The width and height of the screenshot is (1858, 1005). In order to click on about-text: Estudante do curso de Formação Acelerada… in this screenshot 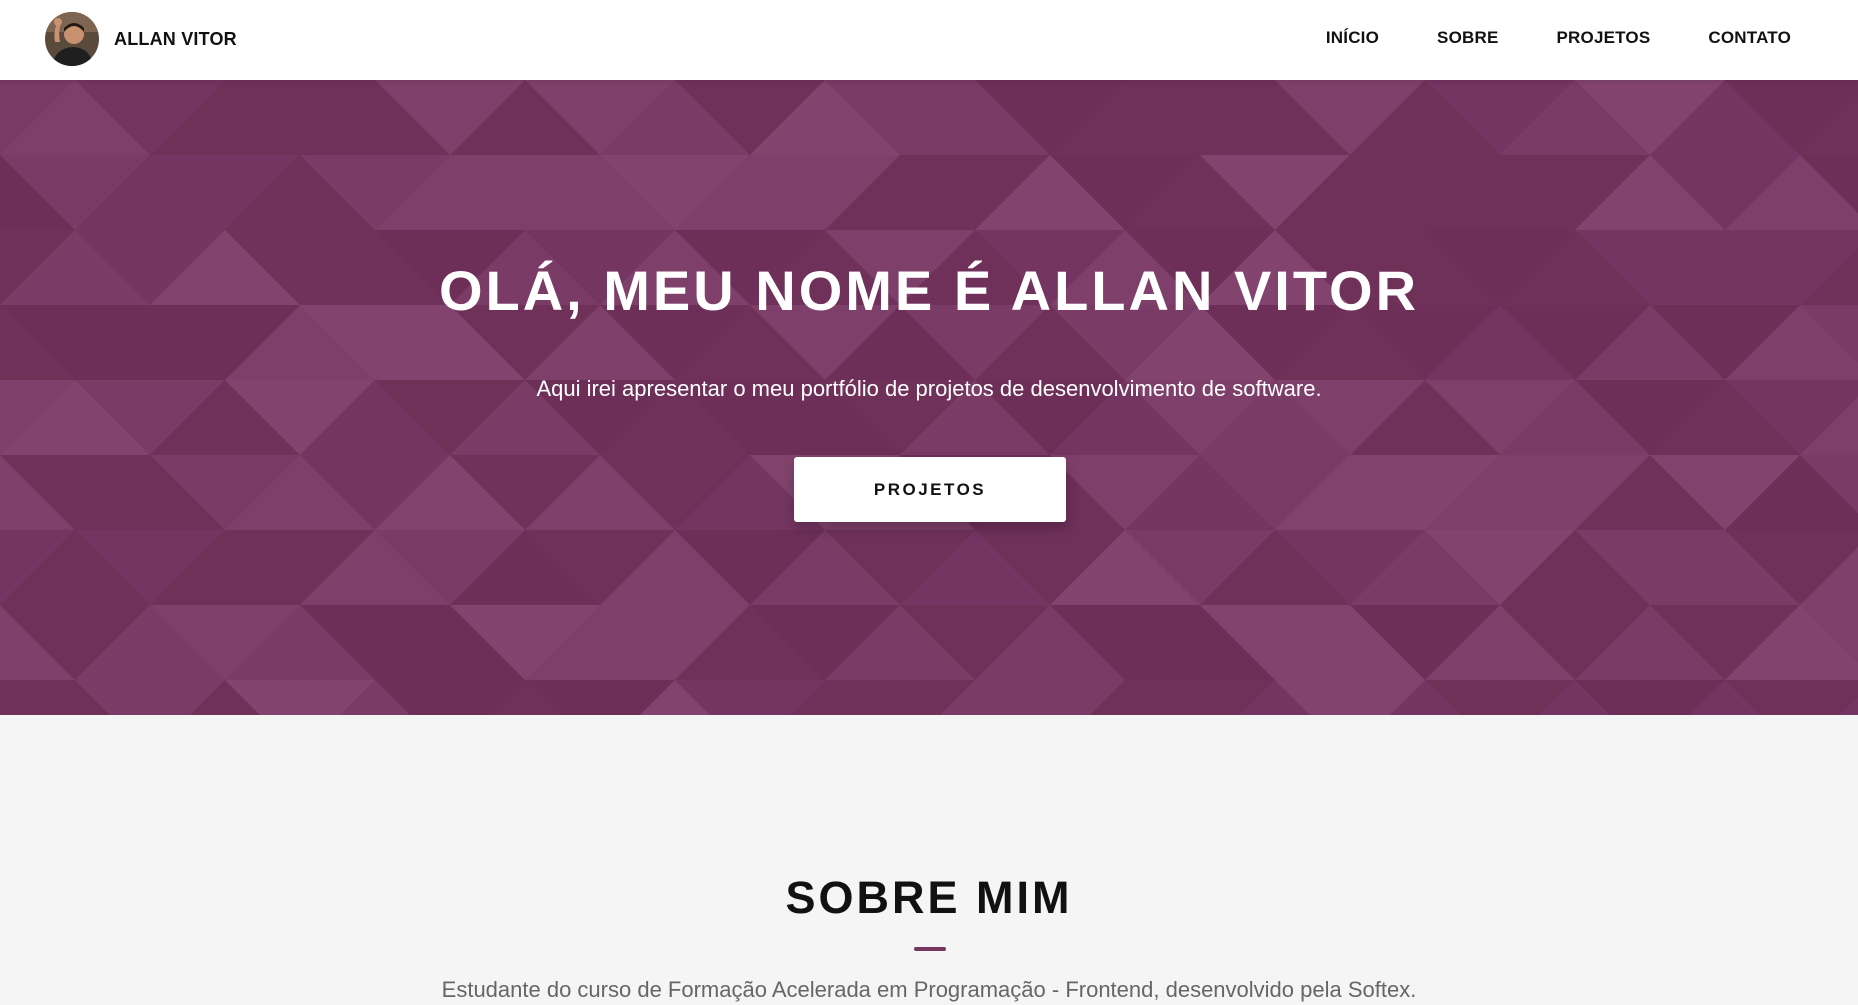, I will do `click(929, 989)`.